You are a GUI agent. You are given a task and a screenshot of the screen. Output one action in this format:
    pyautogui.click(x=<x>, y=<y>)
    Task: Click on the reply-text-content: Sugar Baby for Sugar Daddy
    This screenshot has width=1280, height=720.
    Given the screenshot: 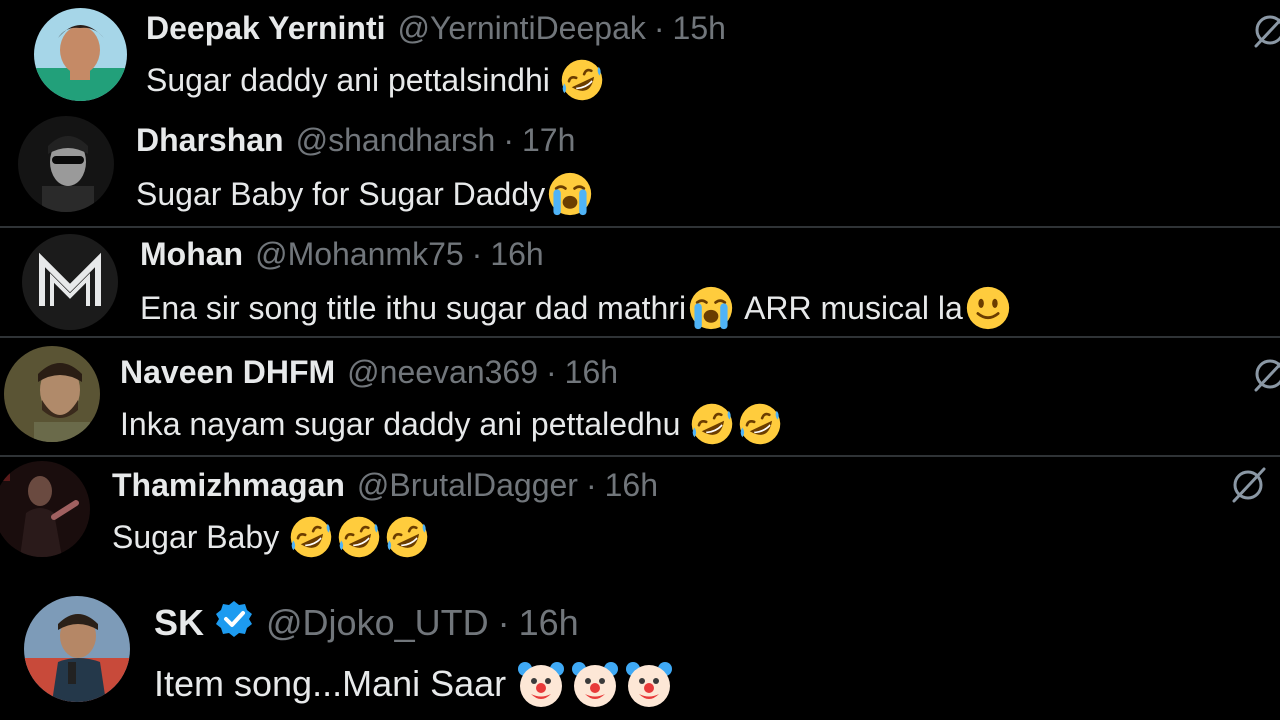 What is the action you would take?
    pyautogui.click(x=341, y=193)
    